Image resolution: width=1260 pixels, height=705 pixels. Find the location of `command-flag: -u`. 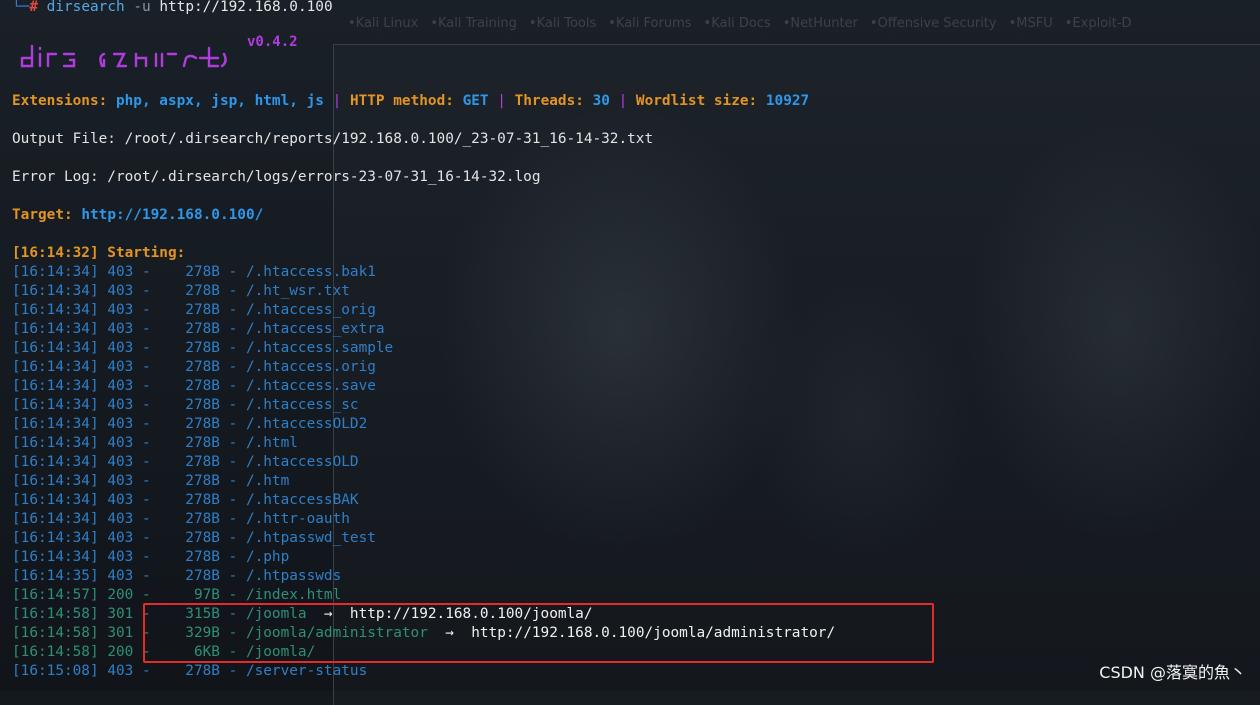

command-flag: -u is located at coordinates (142, 7).